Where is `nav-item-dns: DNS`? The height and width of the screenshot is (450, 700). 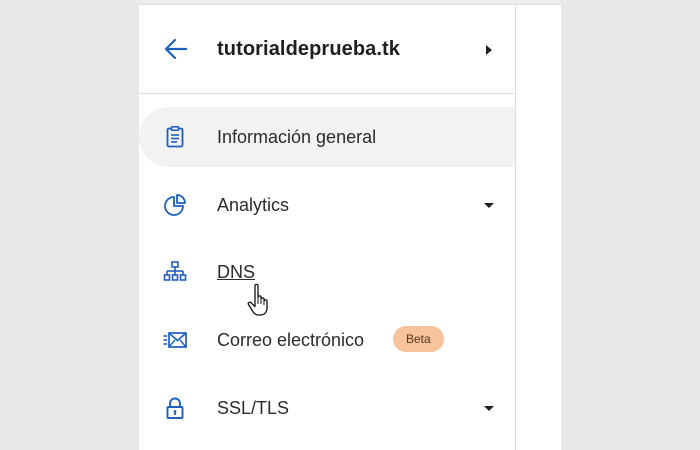
nav-item-dns: DNS is located at coordinates (327, 272).